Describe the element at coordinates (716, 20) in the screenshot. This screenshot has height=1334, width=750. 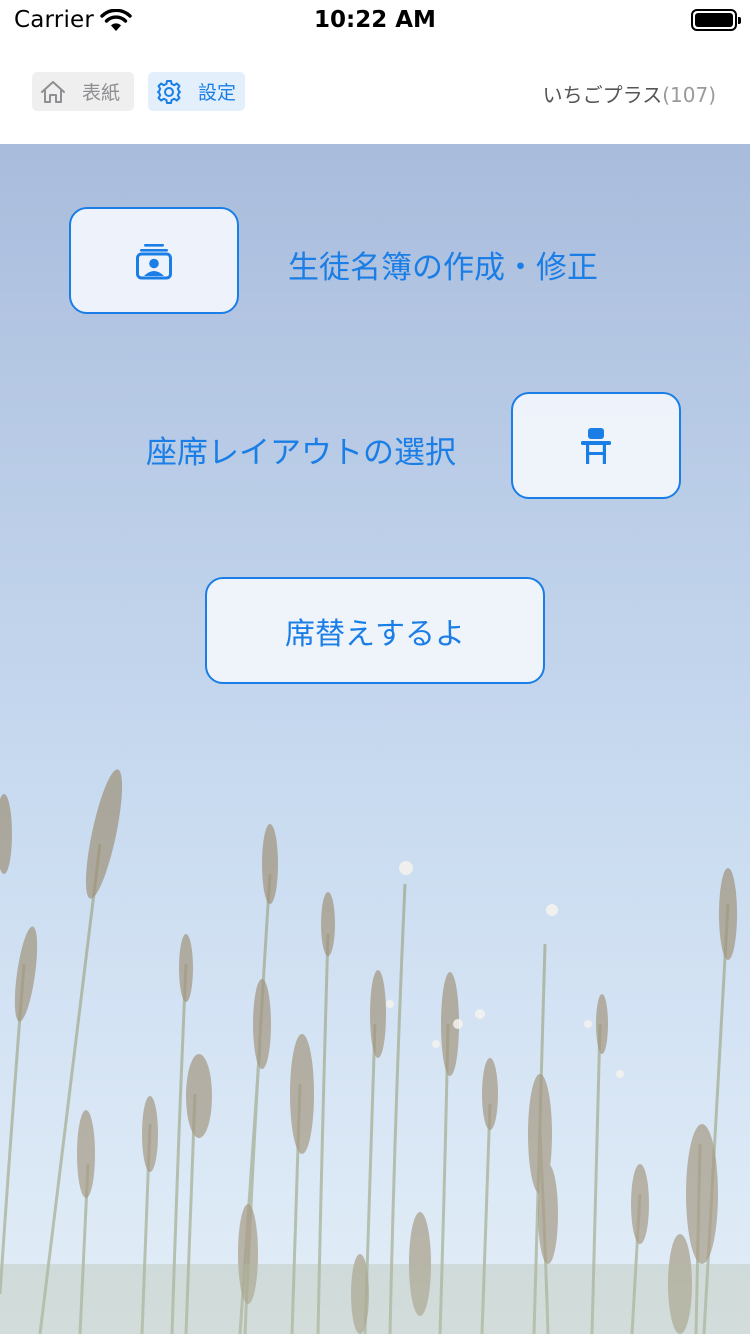
I see `battery-icon` at that location.